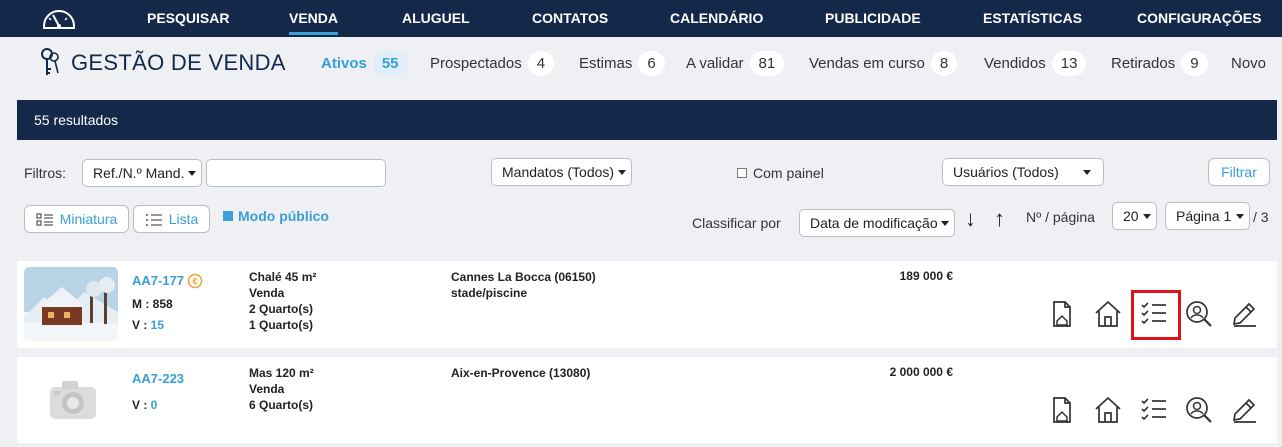 The height and width of the screenshot is (447, 1282). Describe the element at coordinates (867, 63) in the screenshot. I see `tab-label: Vendas em curso` at that location.